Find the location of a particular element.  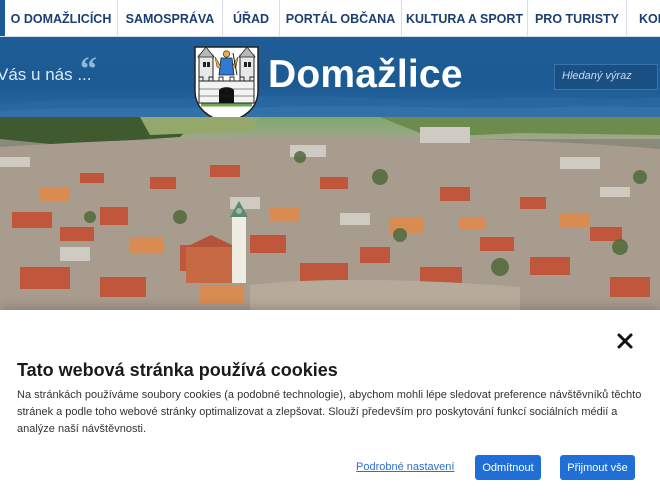

nav-item-portal-obcana: PORTÁL OBČANA is located at coordinates (341, 18).